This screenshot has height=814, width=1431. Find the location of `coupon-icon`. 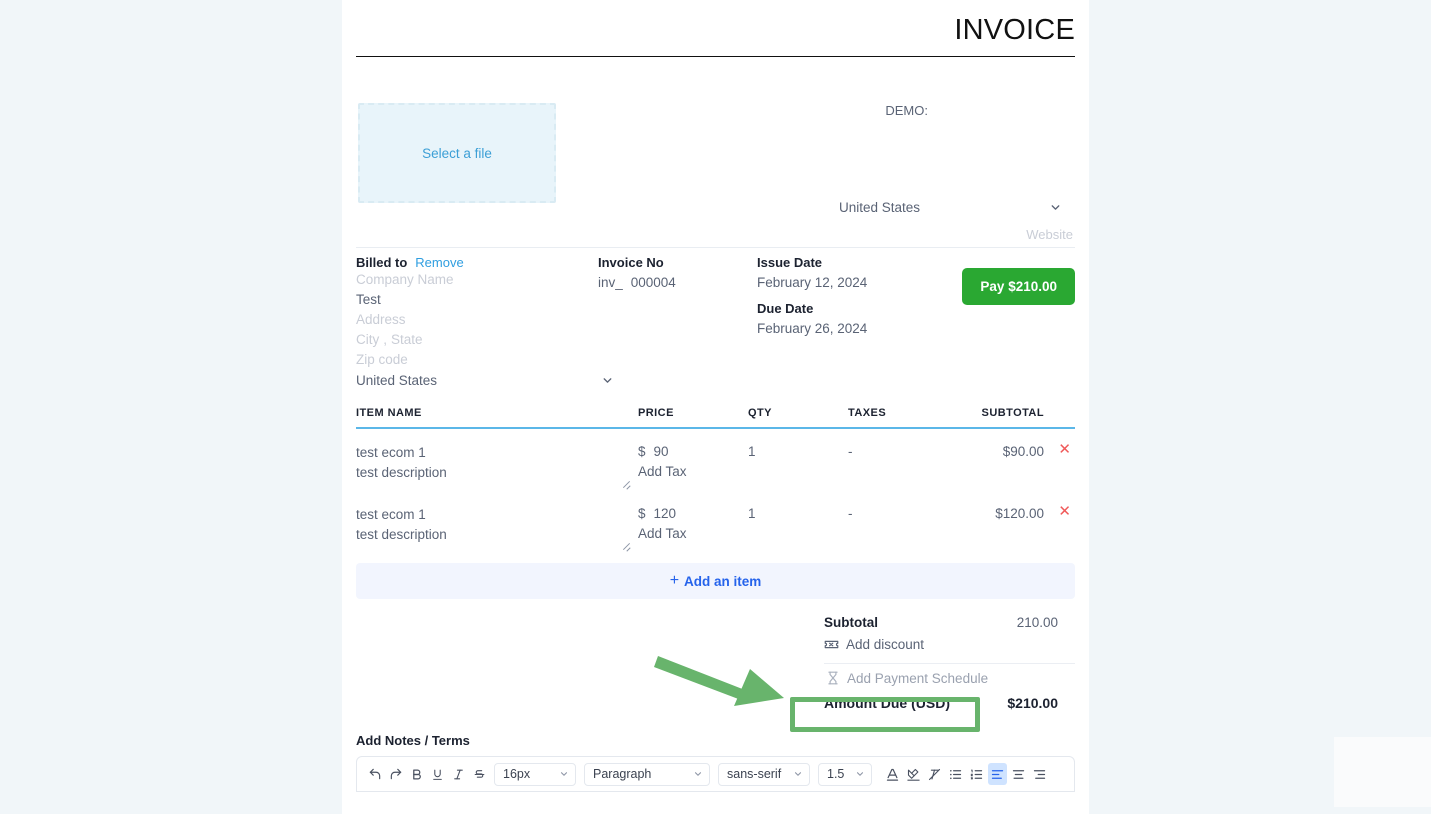

coupon-icon is located at coordinates (831, 644).